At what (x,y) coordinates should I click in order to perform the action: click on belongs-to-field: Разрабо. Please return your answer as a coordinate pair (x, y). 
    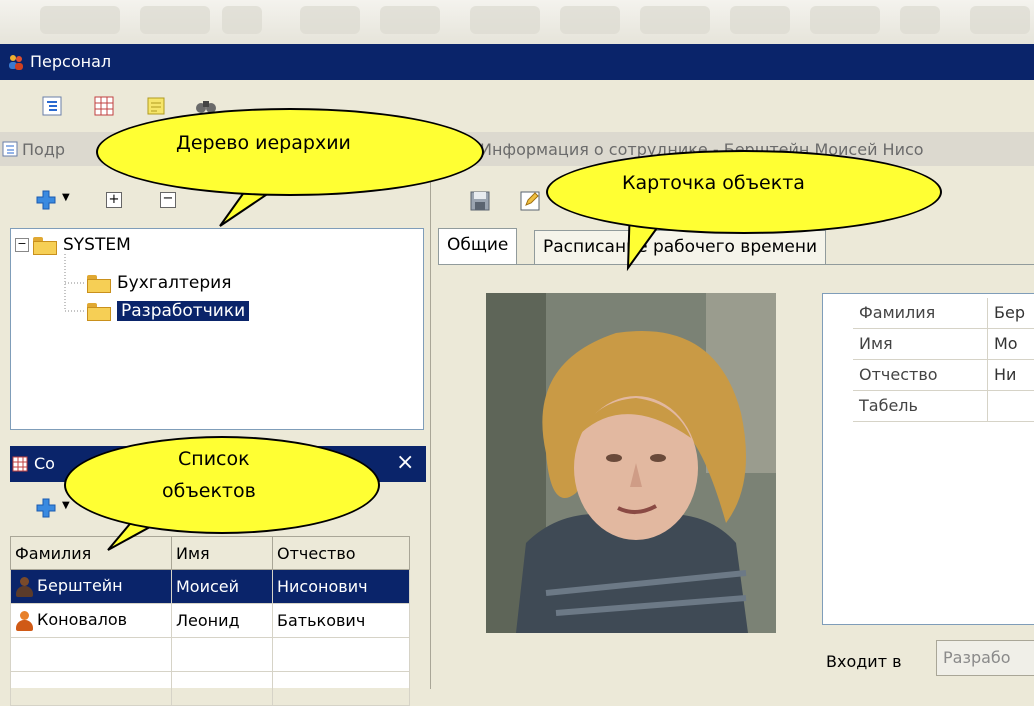
    Looking at the image, I should click on (985, 658).